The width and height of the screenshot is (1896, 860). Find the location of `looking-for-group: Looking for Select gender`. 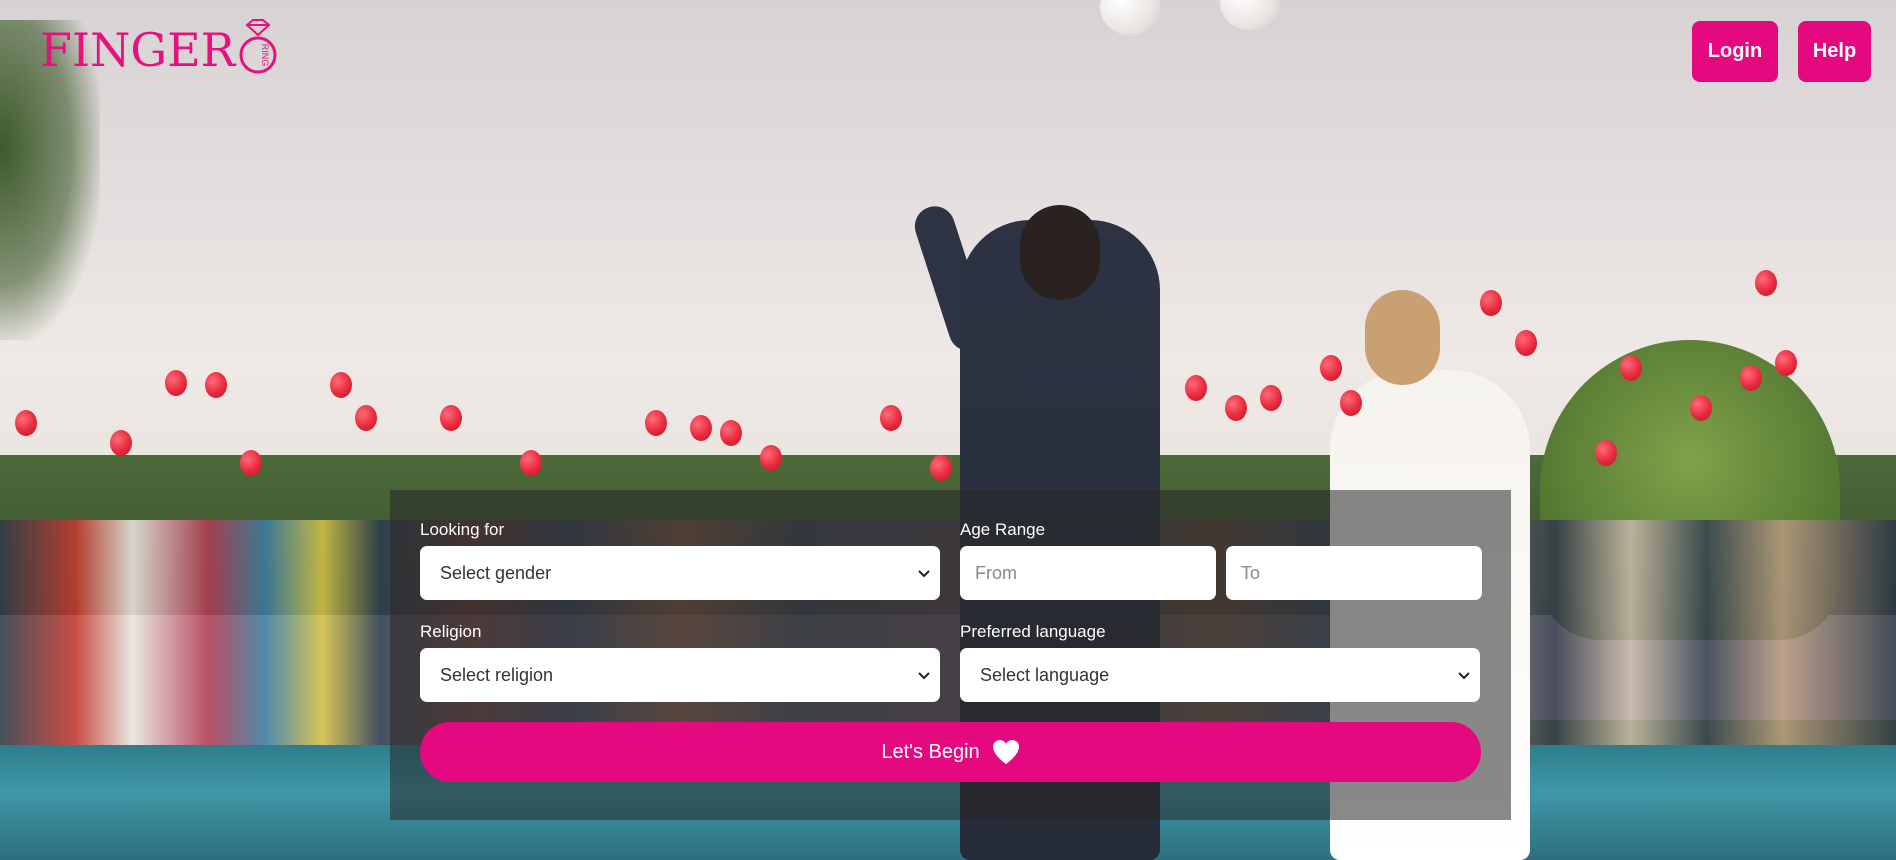

looking-for-group: Looking for Select gender is located at coordinates (680, 560).